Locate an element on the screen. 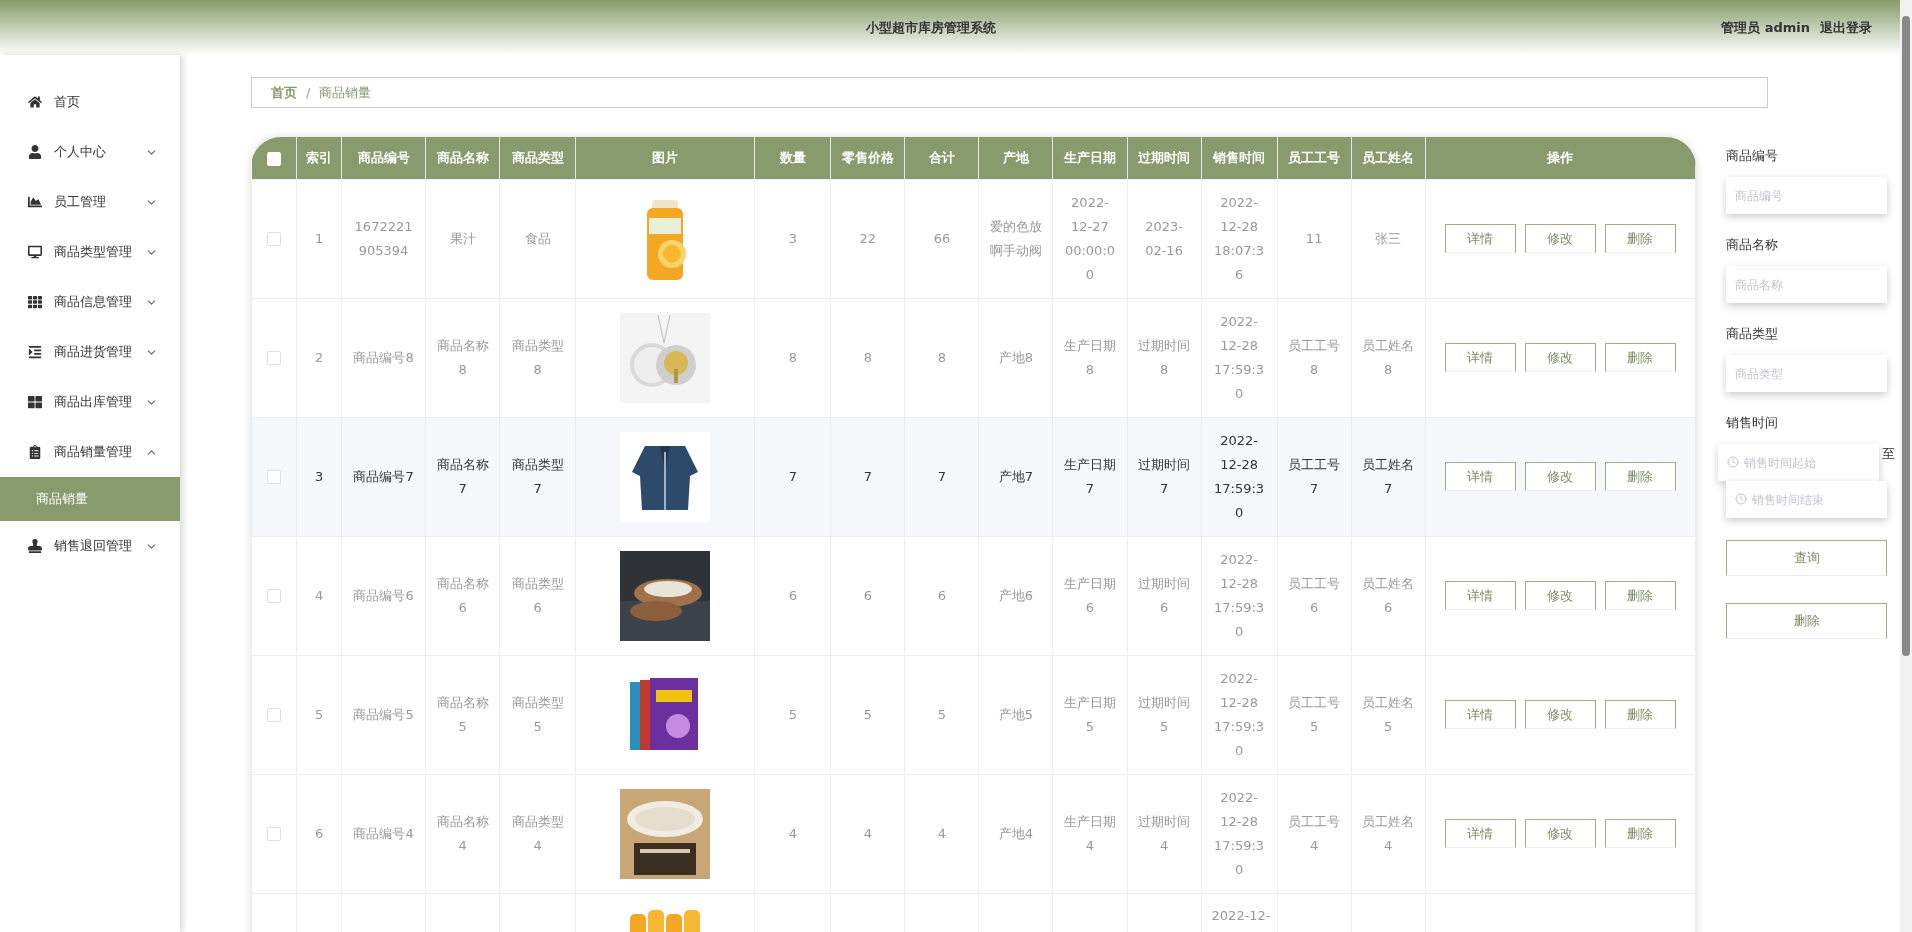  menu-item: 销售退回管理 is located at coordinates (90, 546).